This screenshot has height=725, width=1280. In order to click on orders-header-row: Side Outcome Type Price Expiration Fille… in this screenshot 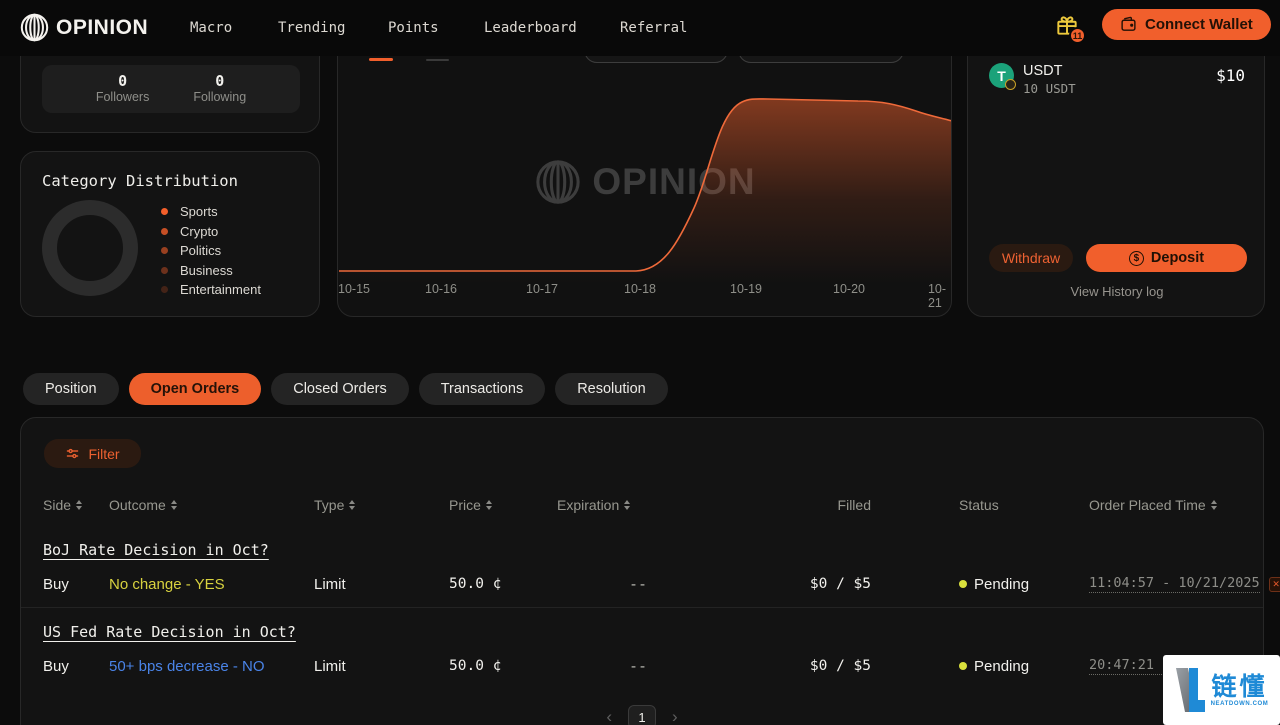, I will do `click(642, 505)`.